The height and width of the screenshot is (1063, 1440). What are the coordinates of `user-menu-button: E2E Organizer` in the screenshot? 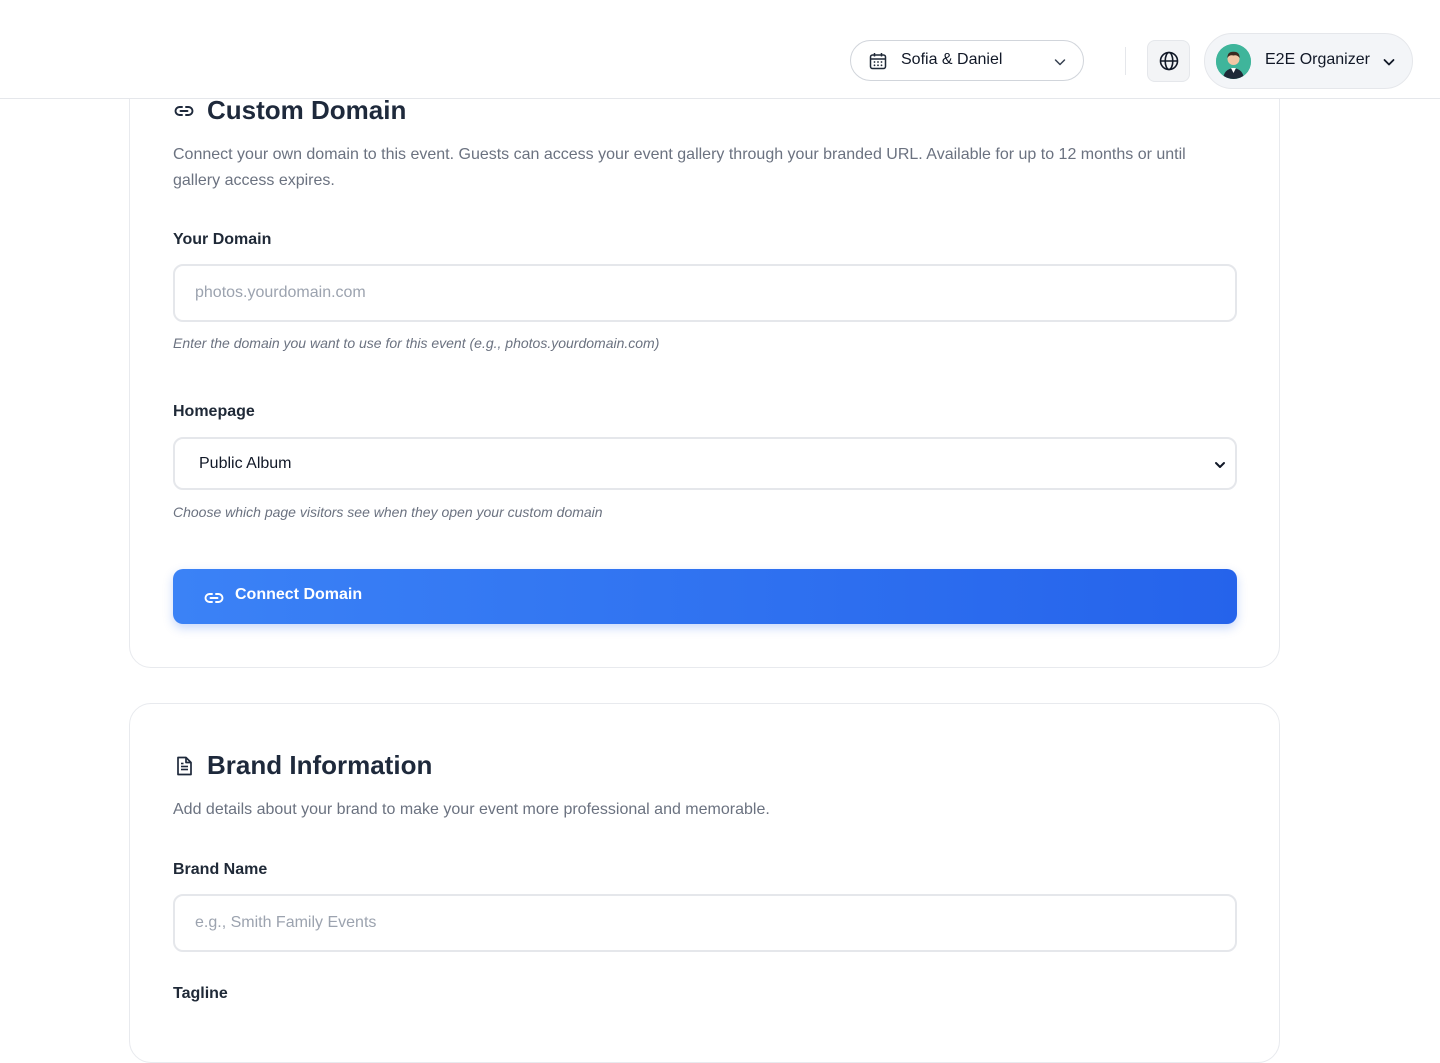 It's located at (1308, 61).